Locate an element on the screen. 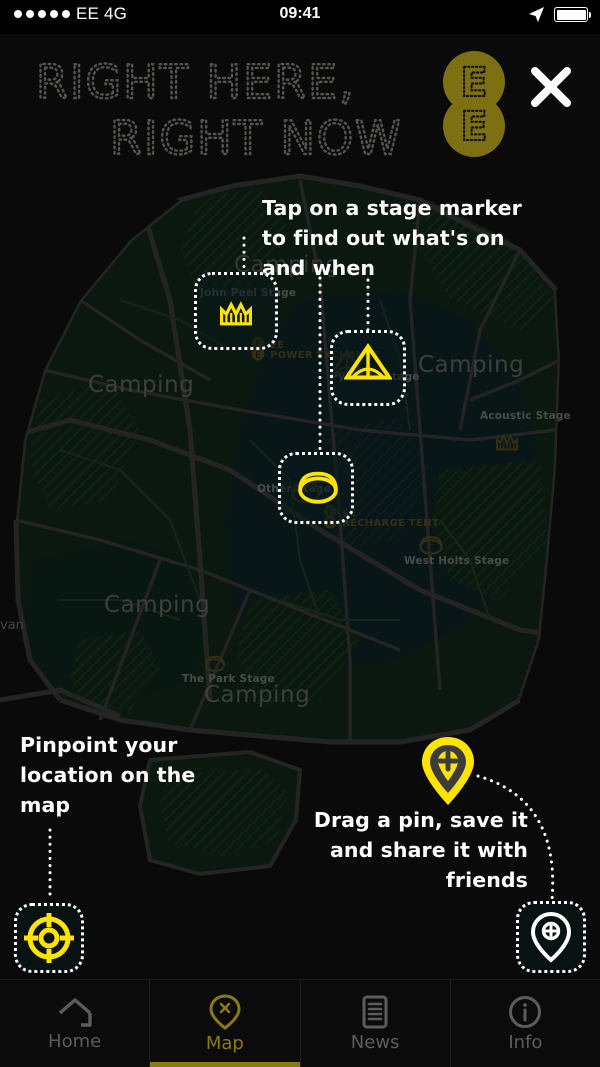  map-pin-icon is located at coordinates (551, 937).